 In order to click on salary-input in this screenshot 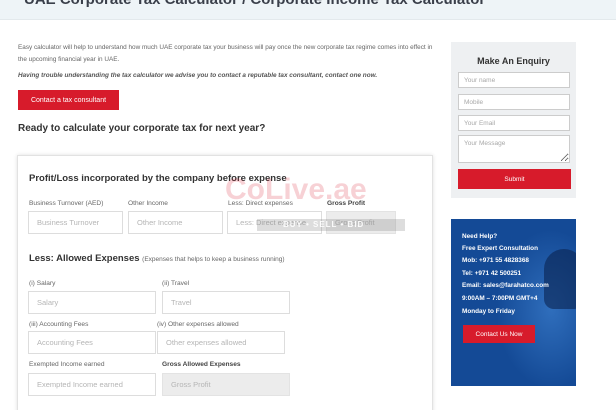, I will do `click(92, 302)`.